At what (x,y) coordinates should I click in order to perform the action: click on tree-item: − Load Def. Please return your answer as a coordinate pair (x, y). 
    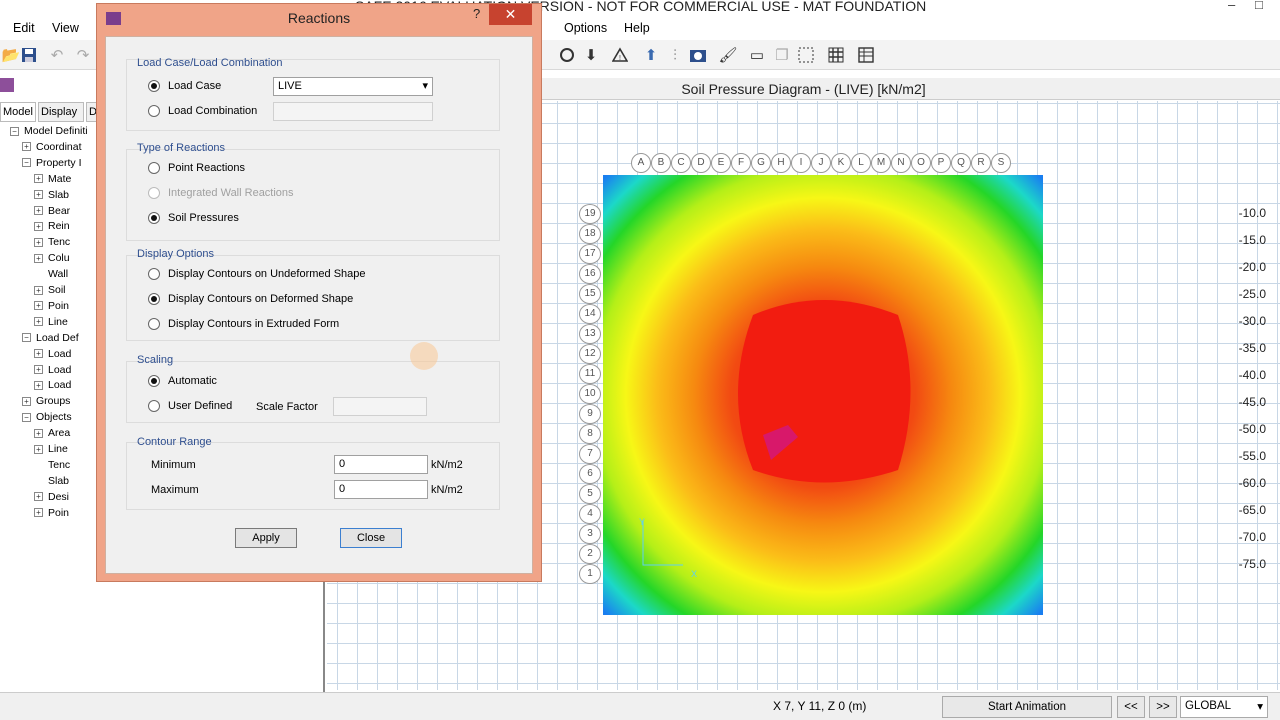
    Looking at the image, I should click on (50, 338).